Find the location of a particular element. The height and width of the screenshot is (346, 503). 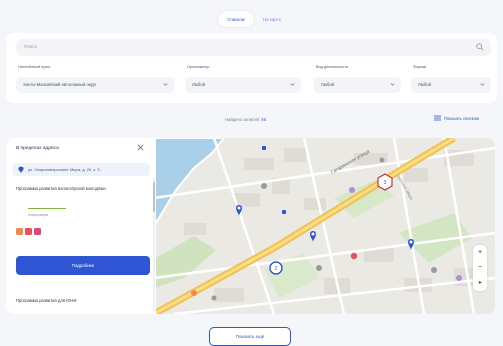

activity-value: Любой is located at coordinates (327, 84).